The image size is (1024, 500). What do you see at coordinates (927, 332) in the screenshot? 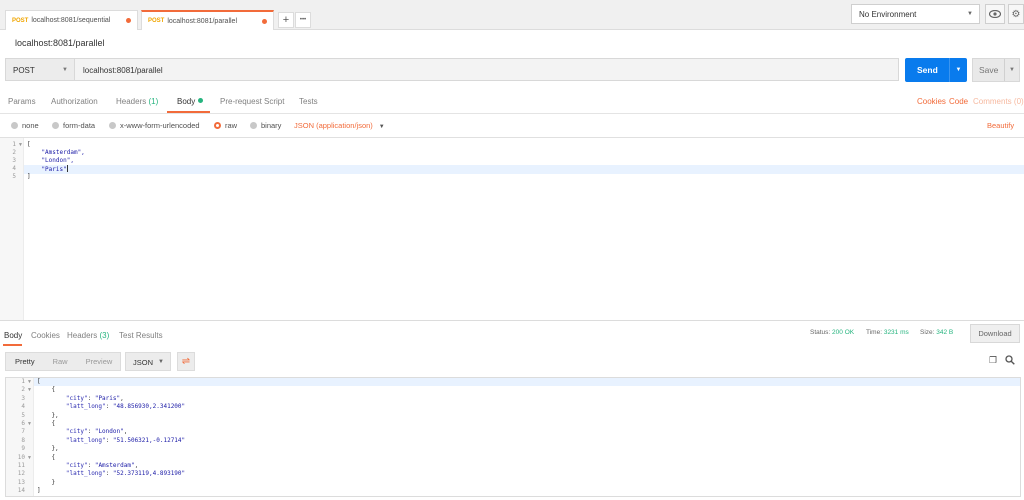
I see `size-label: Size:` at bounding box center [927, 332].